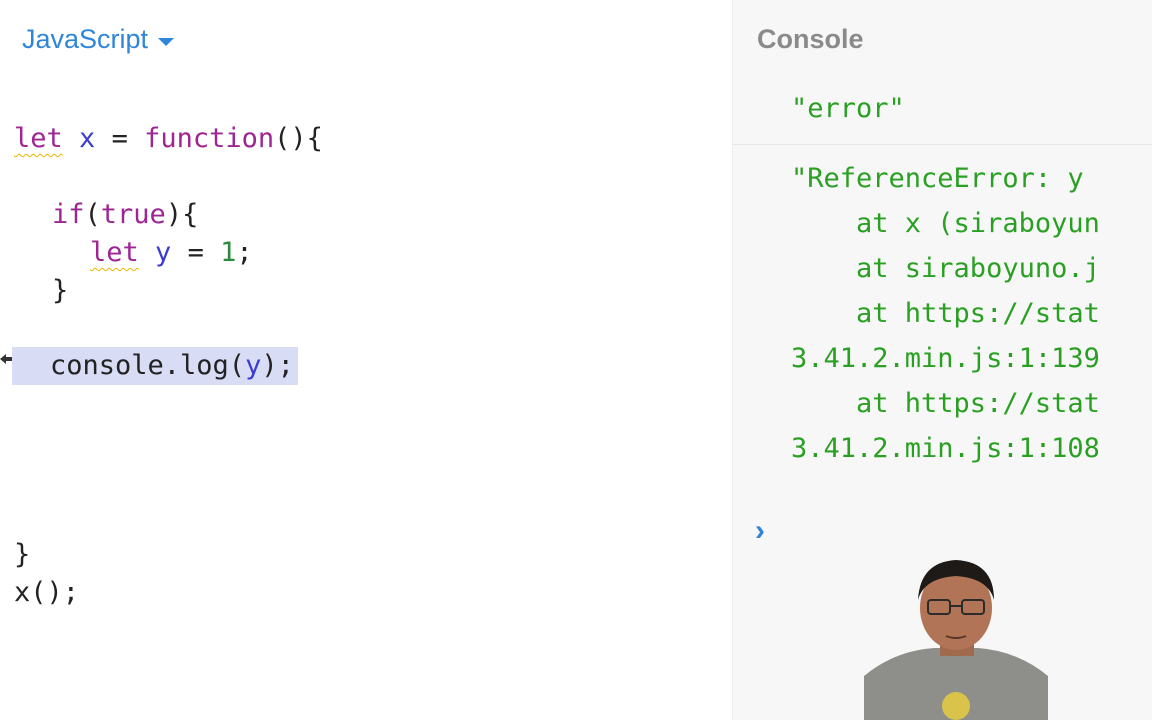  What do you see at coordinates (155, 366) in the screenshot?
I see `code-line-5-selected: console.log(y);` at bounding box center [155, 366].